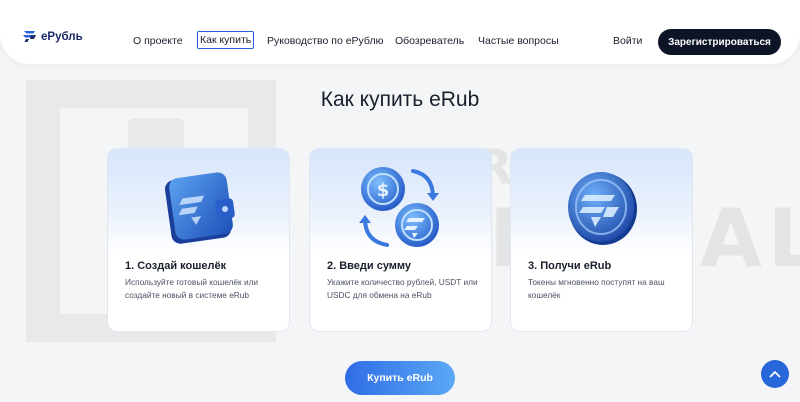 The image size is (800, 402). What do you see at coordinates (627, 41) in the screenshot?
I see `login-link: Войти` at bounding box center [627, 41].